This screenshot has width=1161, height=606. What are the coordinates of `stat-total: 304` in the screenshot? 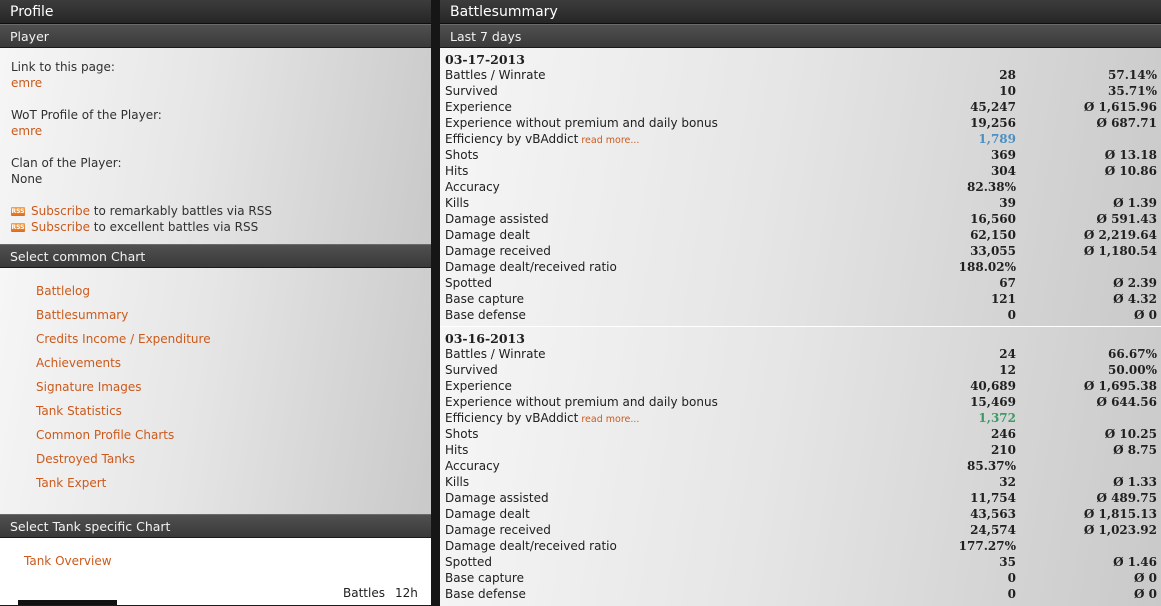 It's located at (1003, 171).